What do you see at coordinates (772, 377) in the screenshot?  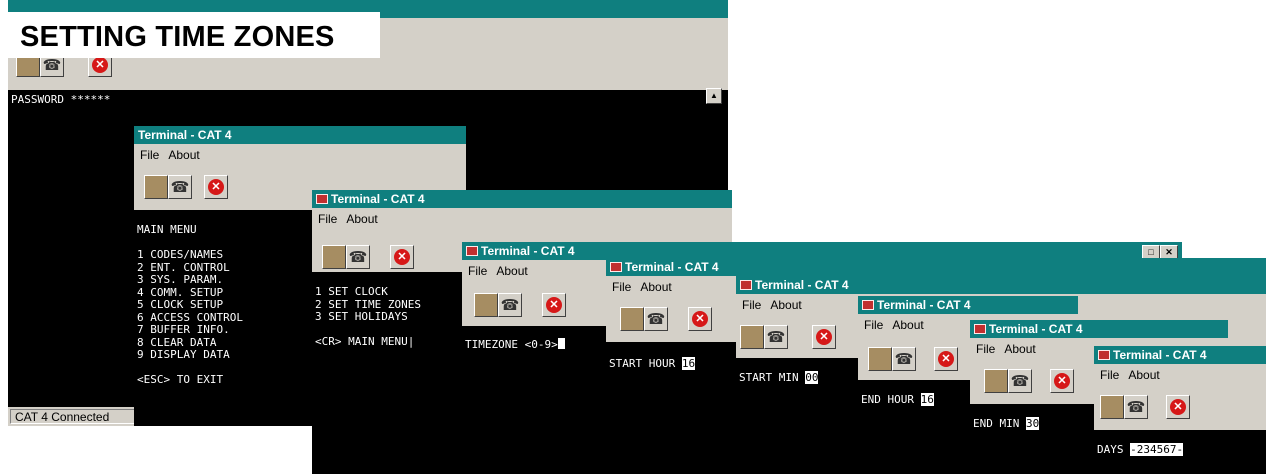 I see `start-min-prompt: START MIN` at bounding box center [772, 377].